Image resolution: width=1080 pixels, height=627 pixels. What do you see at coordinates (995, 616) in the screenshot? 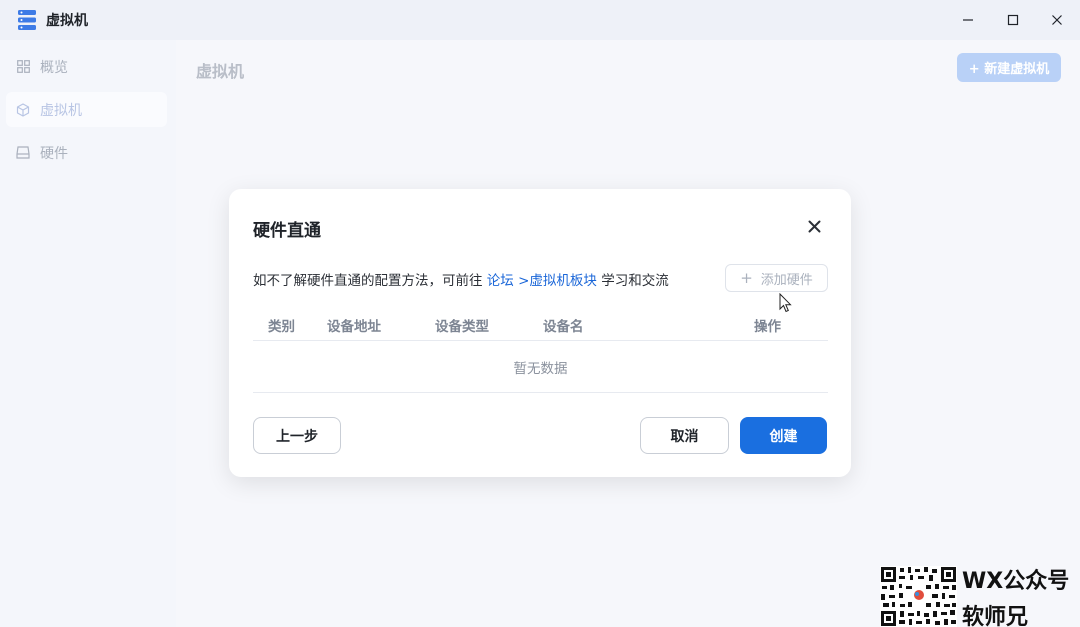
I see `watermark-line-2: 软师兄` at bounding box center [995, 616].